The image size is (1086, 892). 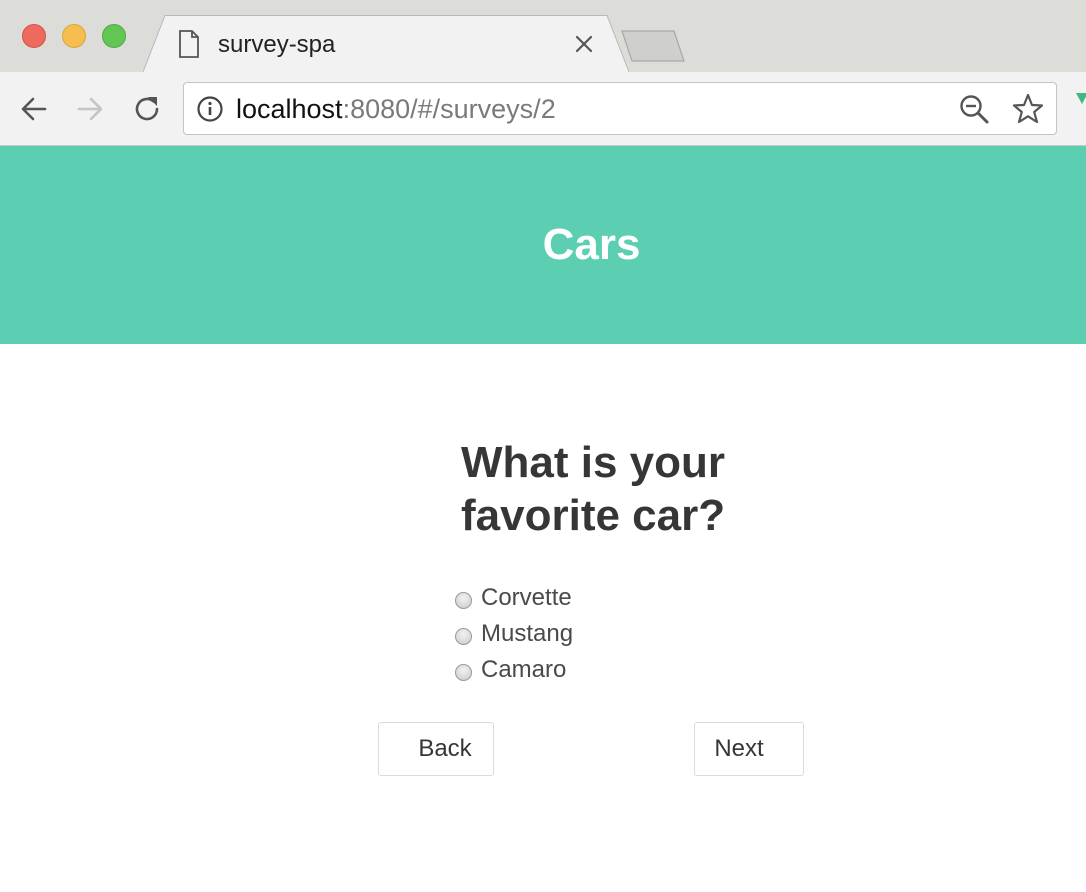 What do you see at coordinates (585, 598) in the screenshot?
I see `choice-corvette: Corvette` at bounding box center [585, 598].